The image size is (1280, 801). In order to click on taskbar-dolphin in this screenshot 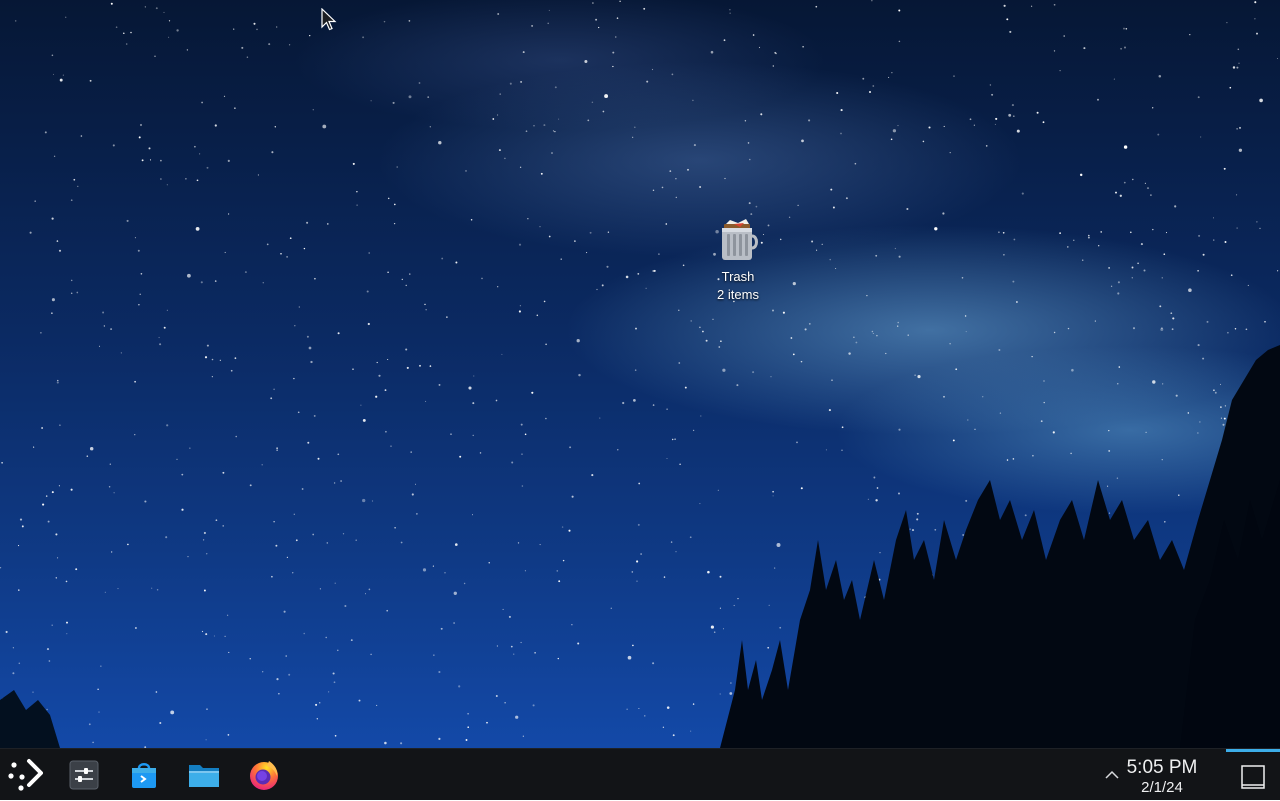, I will do `click(204, 775)`.